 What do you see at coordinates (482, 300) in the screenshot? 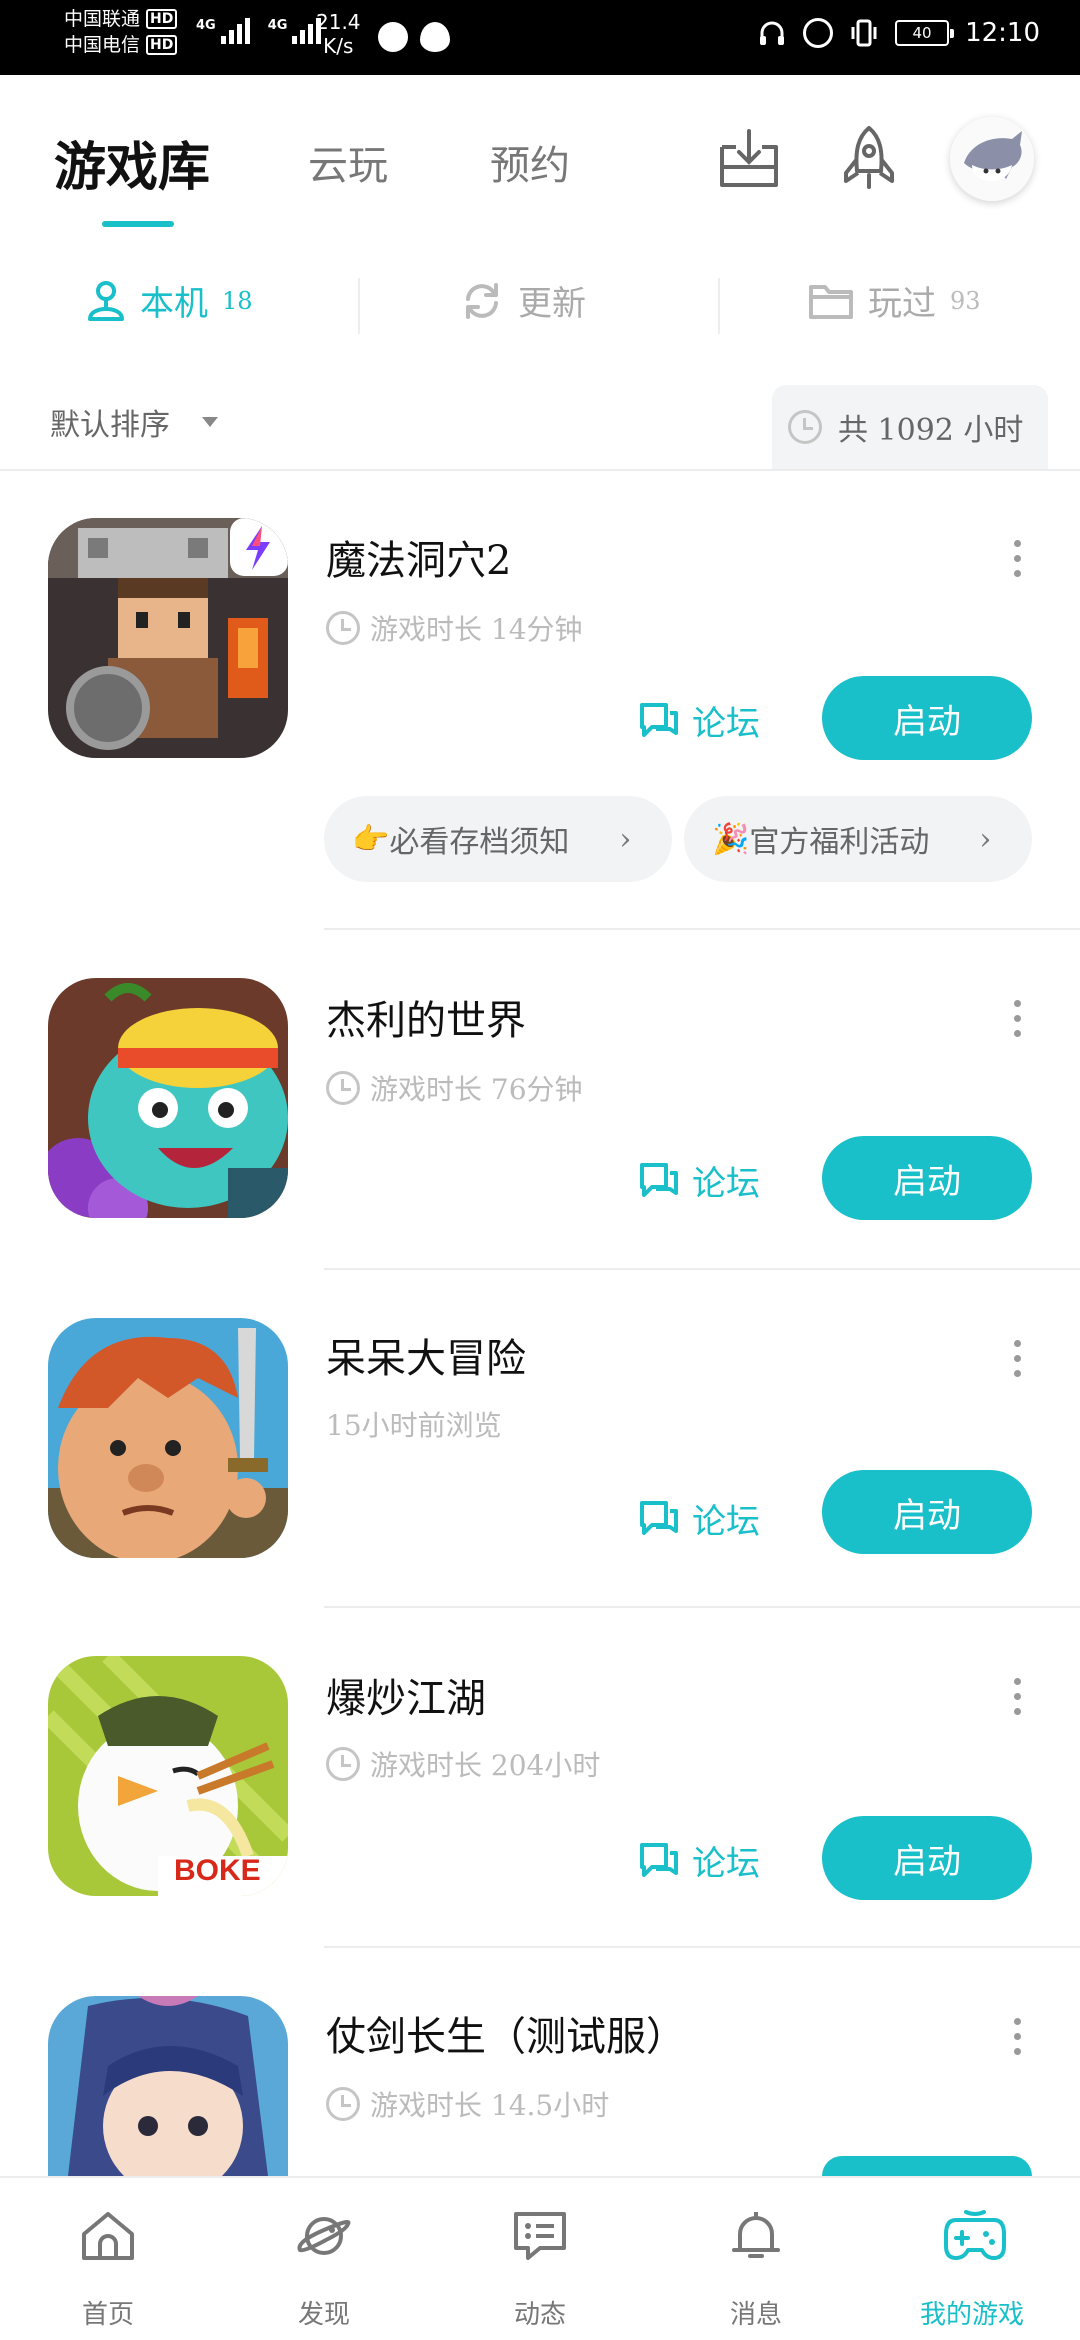
I see `refresh-icon` at bounding box center [482, 300].